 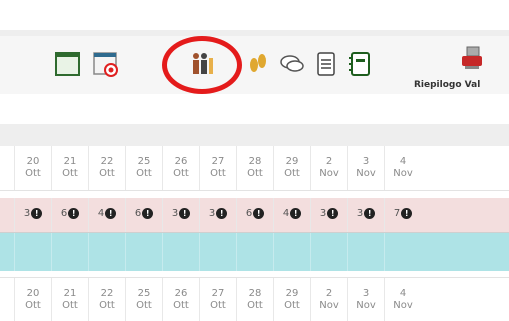 What do you see at coordinates (107, 293) in the screenshot?
I see `date-day: 22` at bounding box center [107, 293].